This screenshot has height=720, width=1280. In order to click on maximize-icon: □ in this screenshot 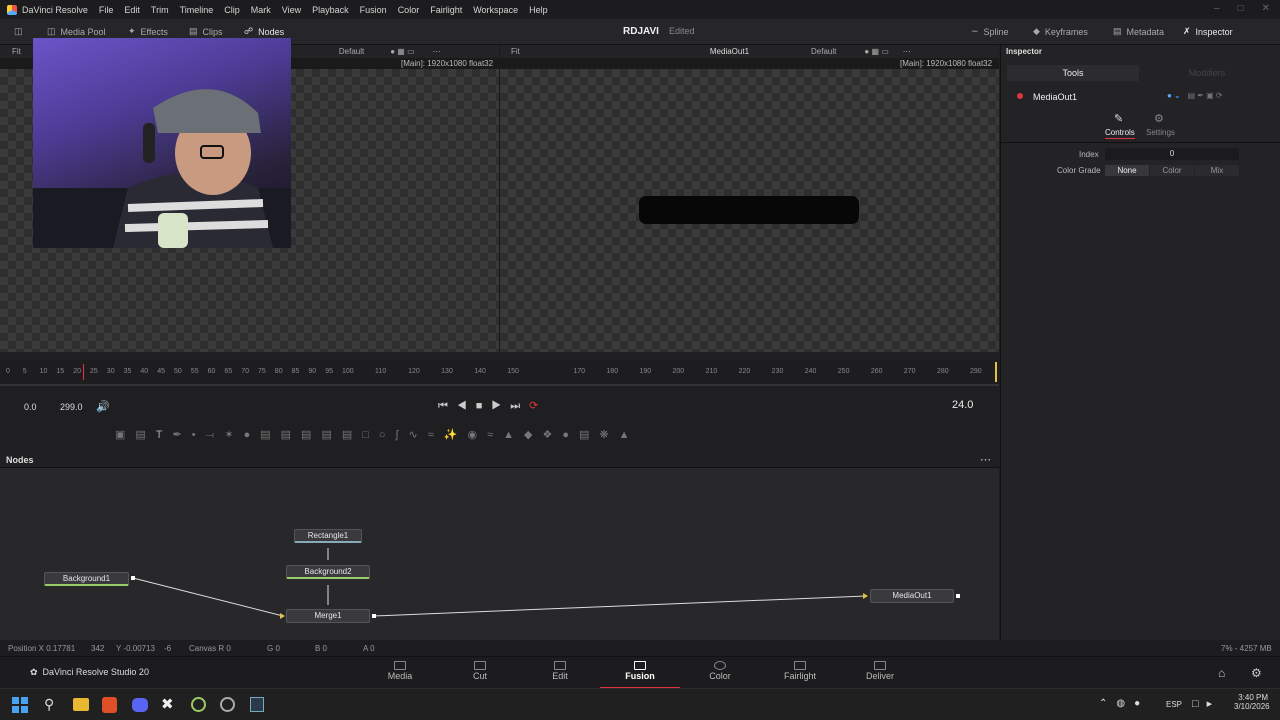, I will do `click(1241, 8)`.